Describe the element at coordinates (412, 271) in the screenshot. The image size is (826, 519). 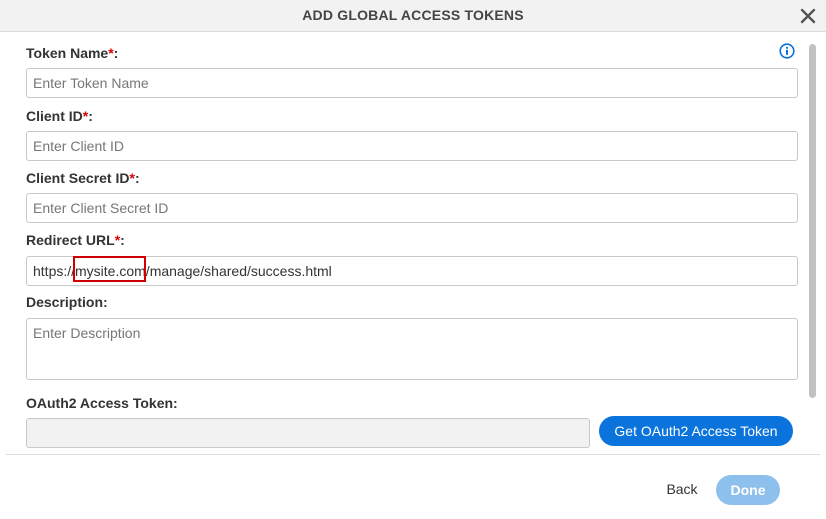
I see `redirect-url-input` at that location.